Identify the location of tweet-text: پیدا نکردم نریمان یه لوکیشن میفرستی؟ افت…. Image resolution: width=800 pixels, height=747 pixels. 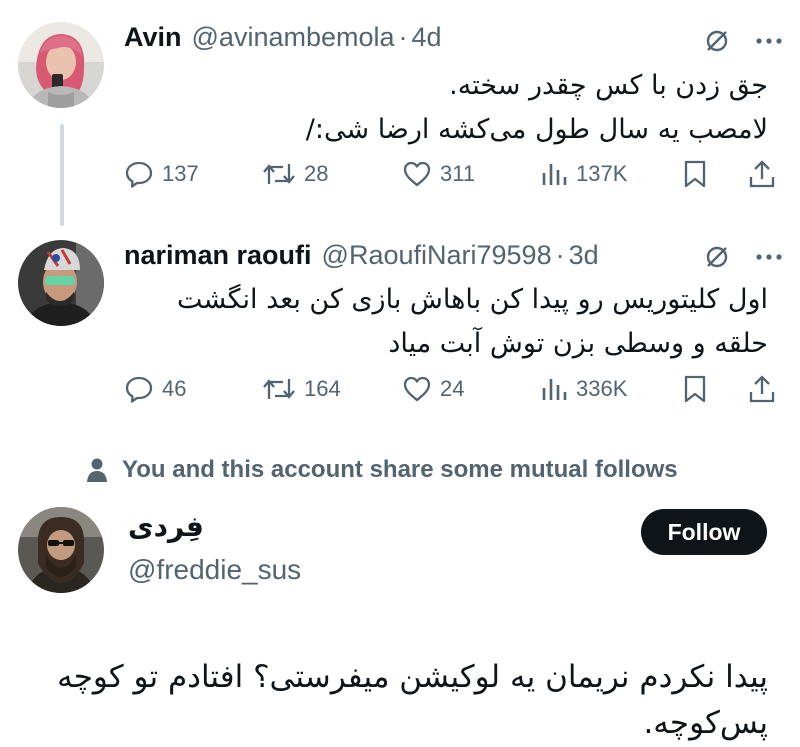
(398, 700).